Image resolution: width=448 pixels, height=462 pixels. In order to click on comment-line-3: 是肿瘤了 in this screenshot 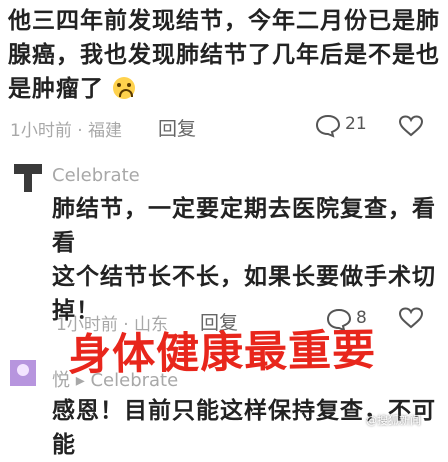, I will do `click(56, 89)`.